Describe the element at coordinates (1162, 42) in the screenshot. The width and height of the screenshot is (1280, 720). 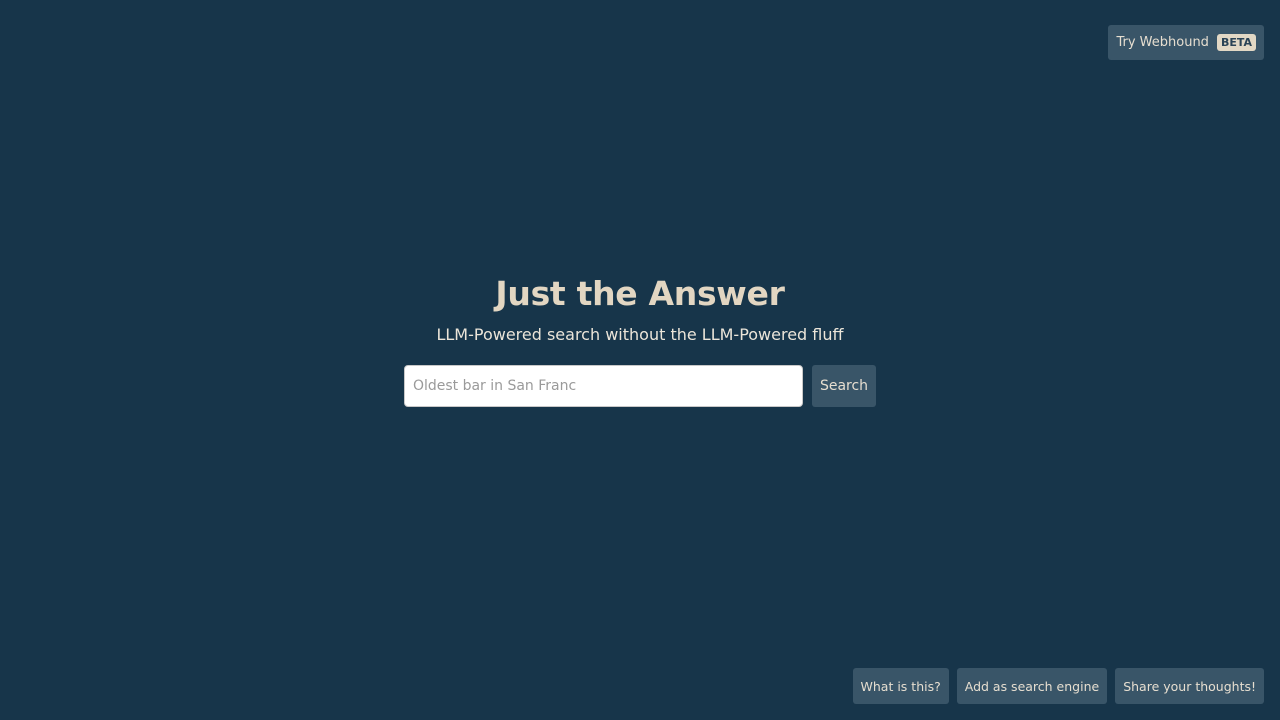
I see `try-webhound-label: Try Webhound` at that location.